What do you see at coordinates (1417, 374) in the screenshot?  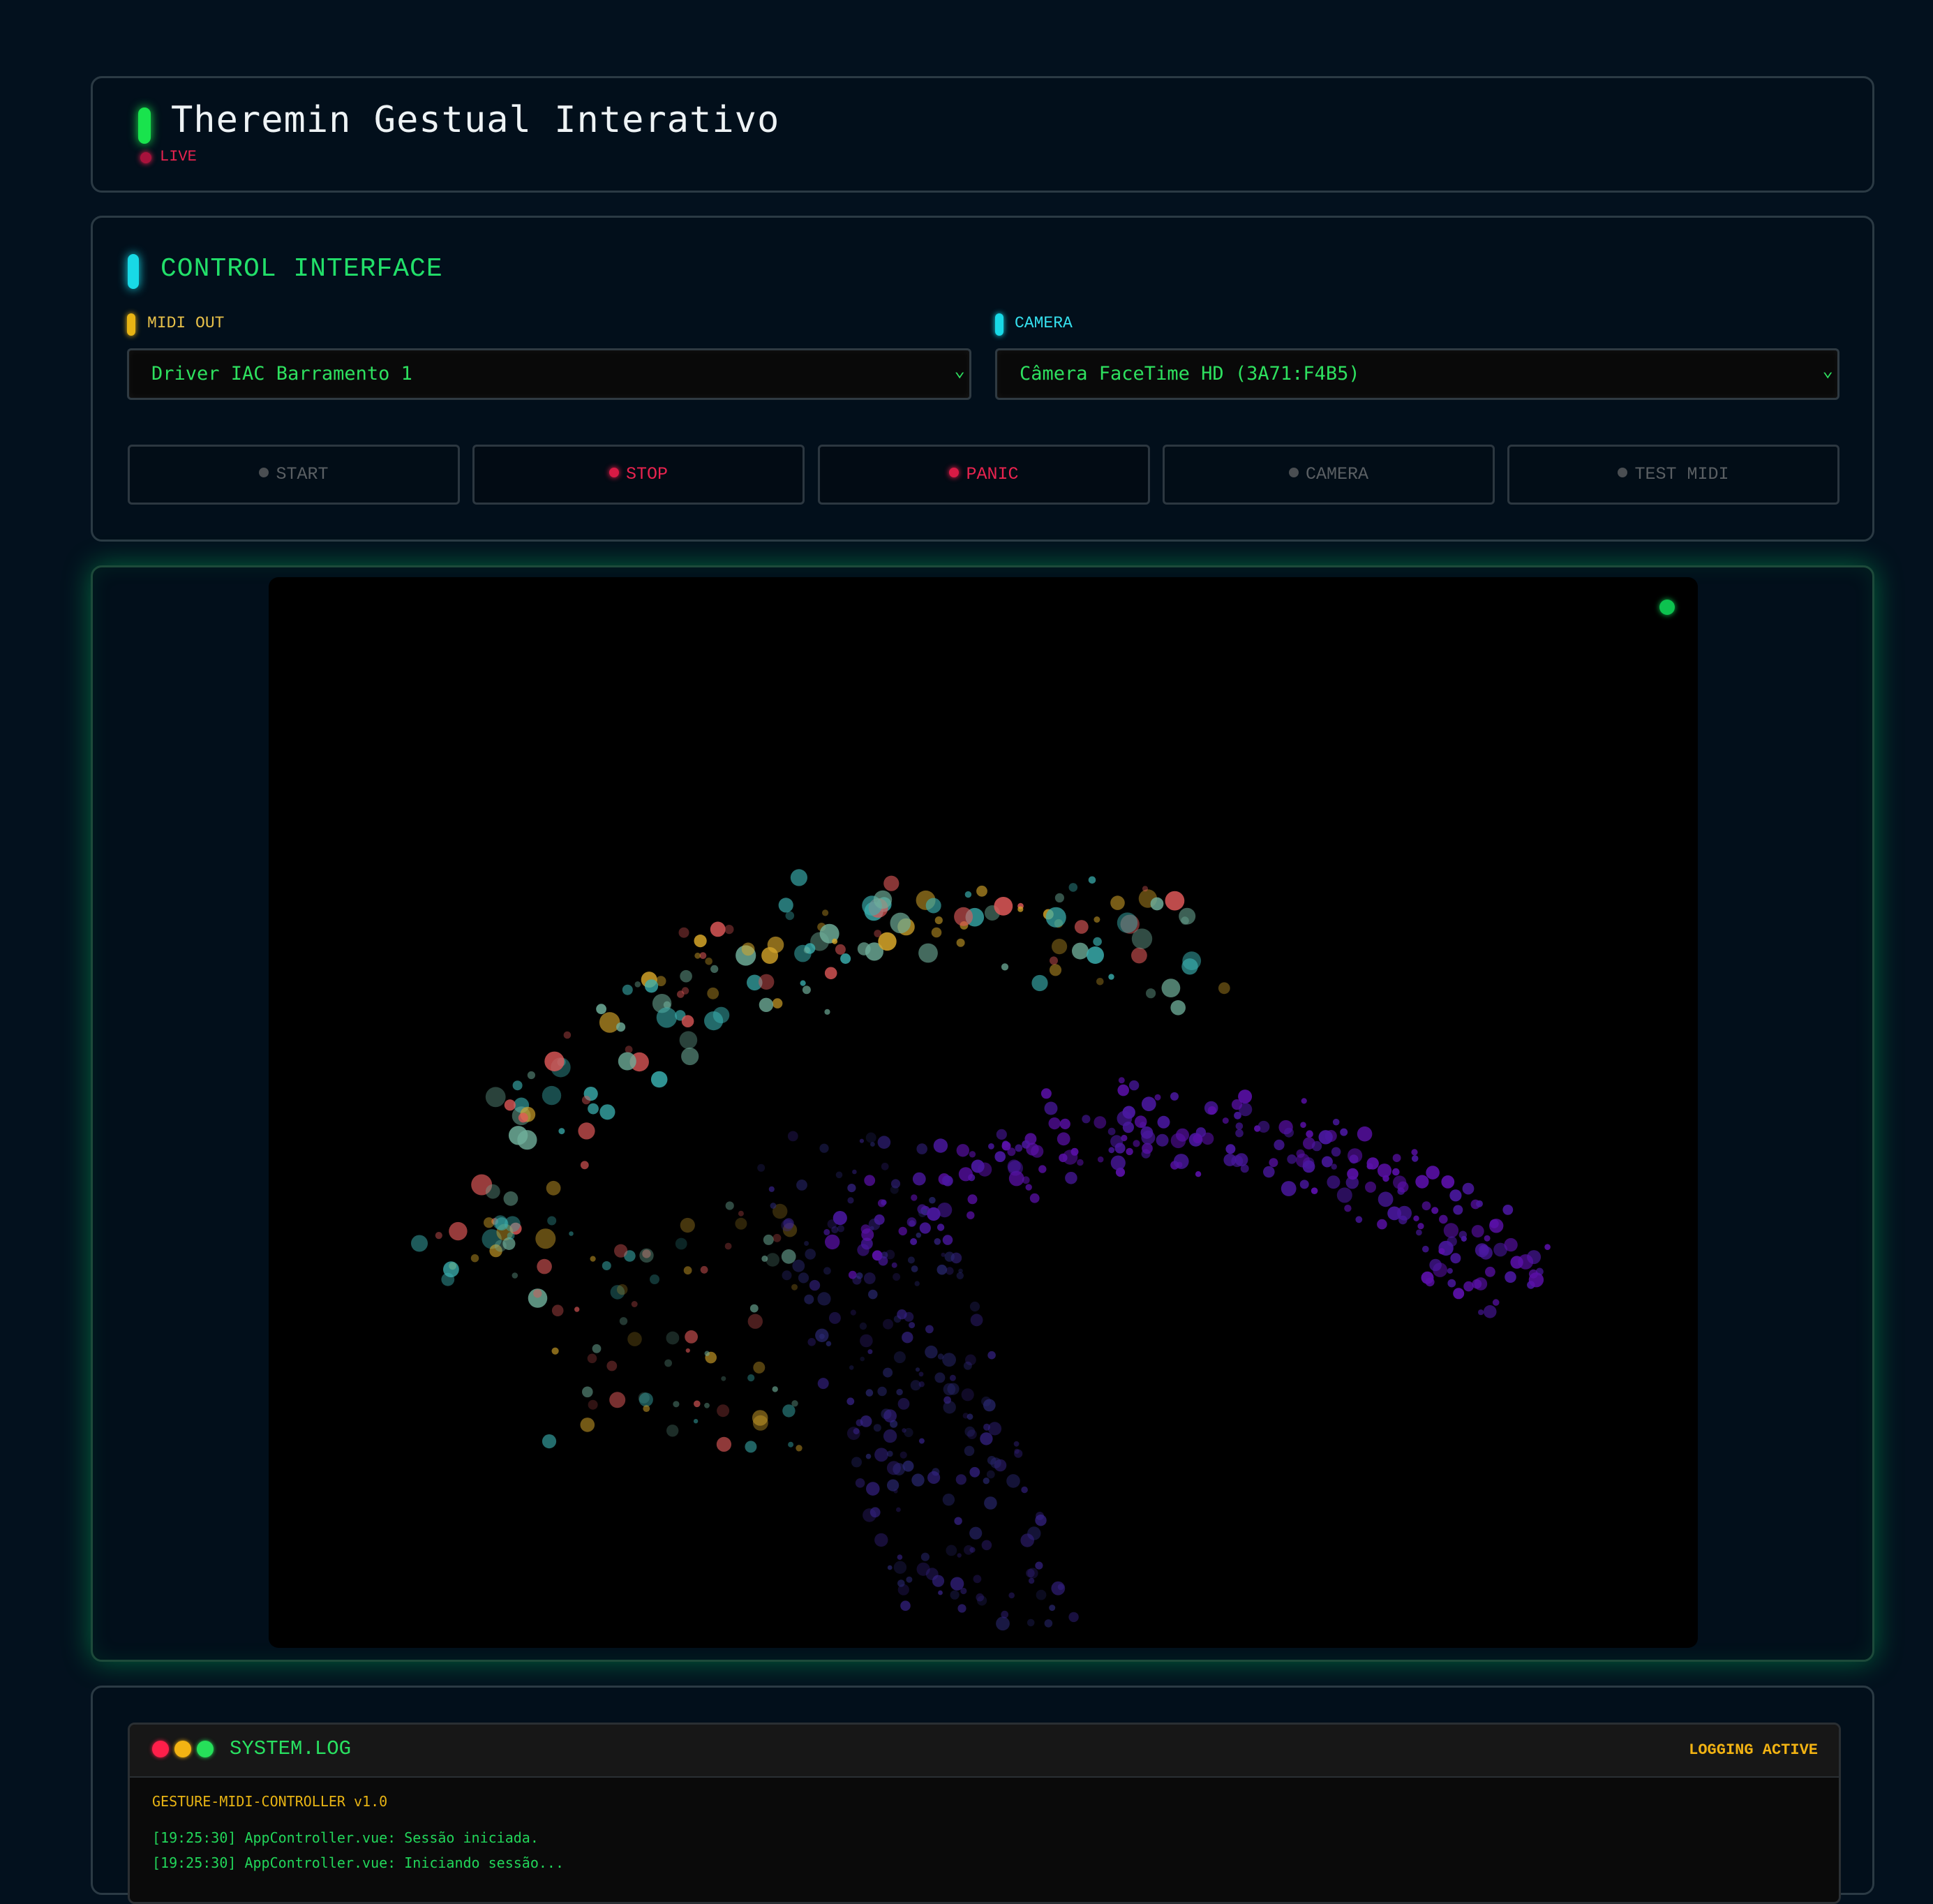 I see `camera-select: Câmera FaceTime HD (3A71:F4B5) ⌄` at bounding box center [1417, 374].